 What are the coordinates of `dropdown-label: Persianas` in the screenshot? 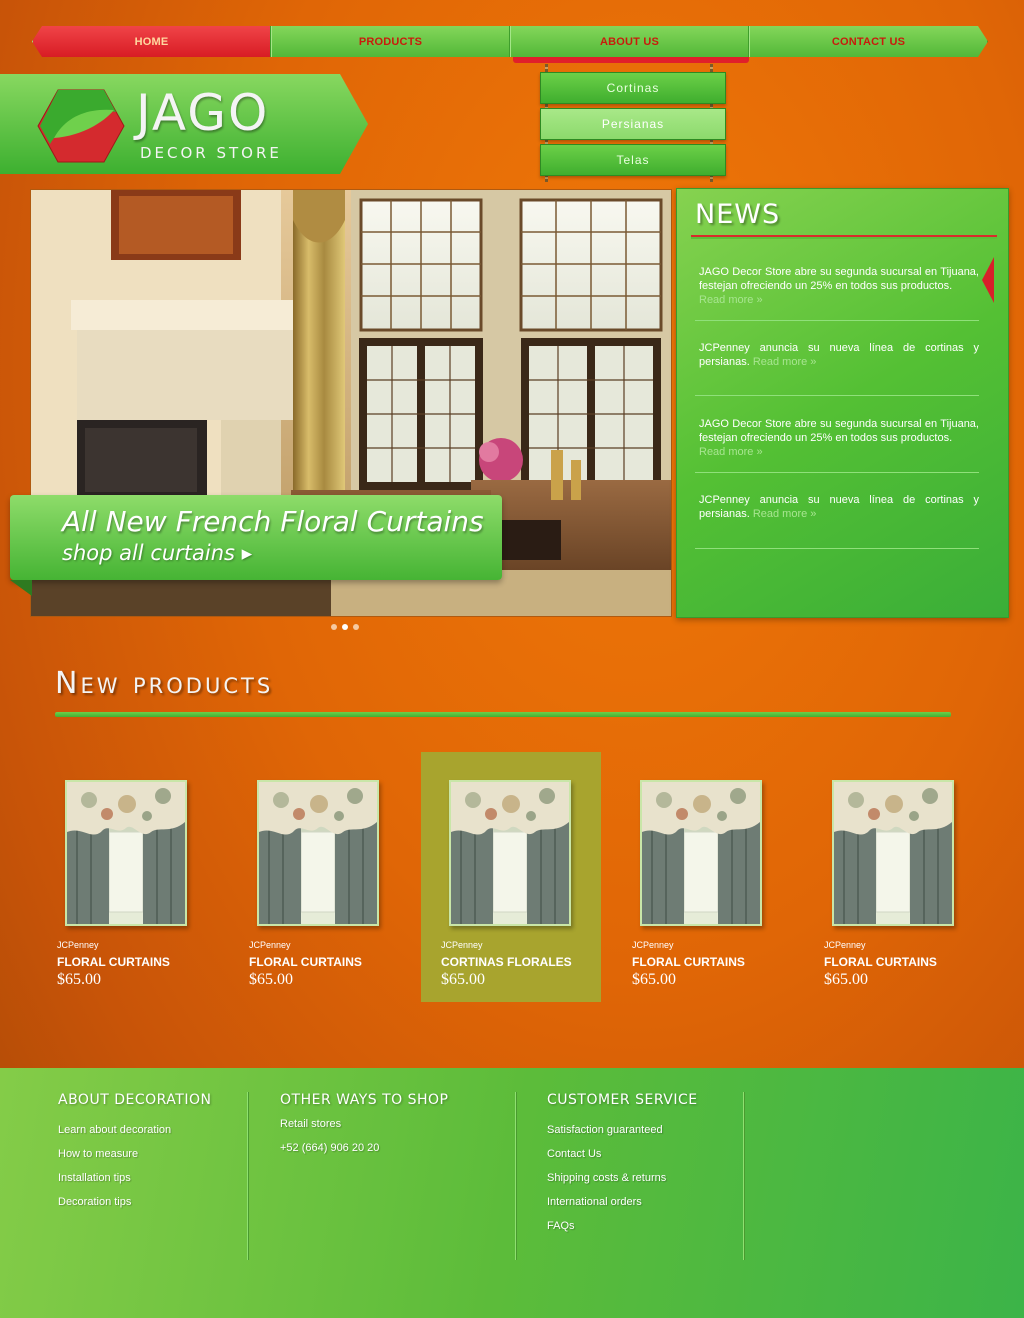 It's located at (633, 124).